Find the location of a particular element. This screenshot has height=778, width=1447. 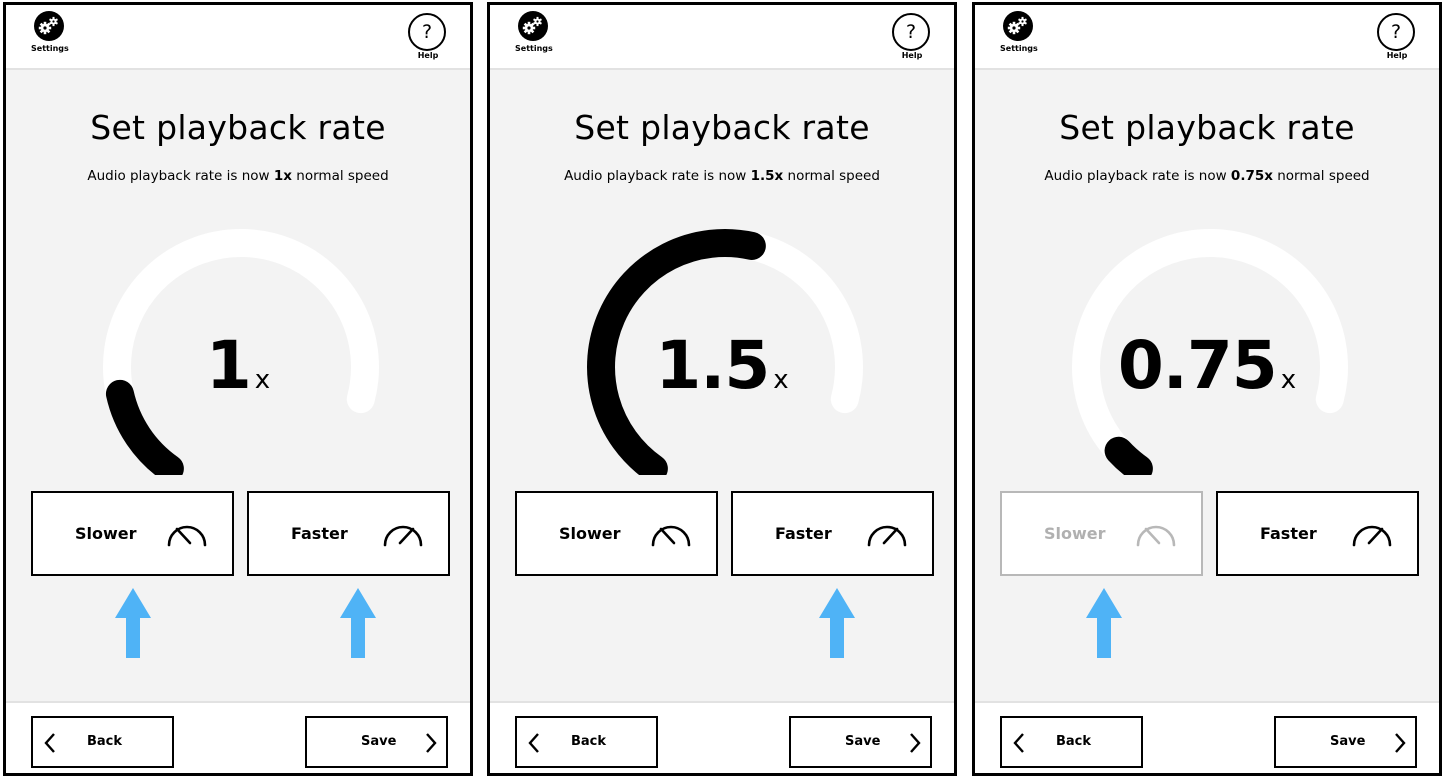

rate-readout: 1x is located at coordinates (238, 365).